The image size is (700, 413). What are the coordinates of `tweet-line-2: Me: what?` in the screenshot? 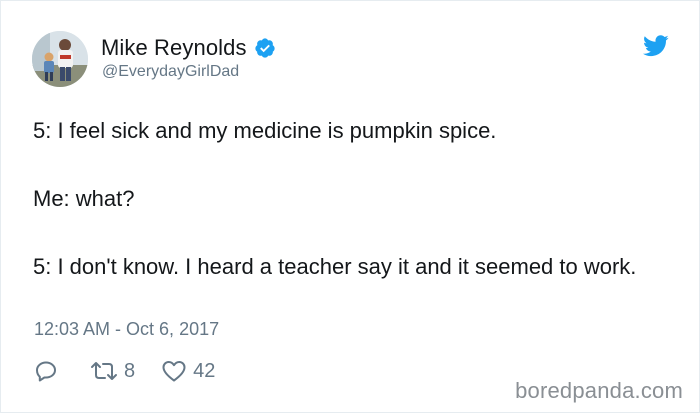 It's located at (84, 198).